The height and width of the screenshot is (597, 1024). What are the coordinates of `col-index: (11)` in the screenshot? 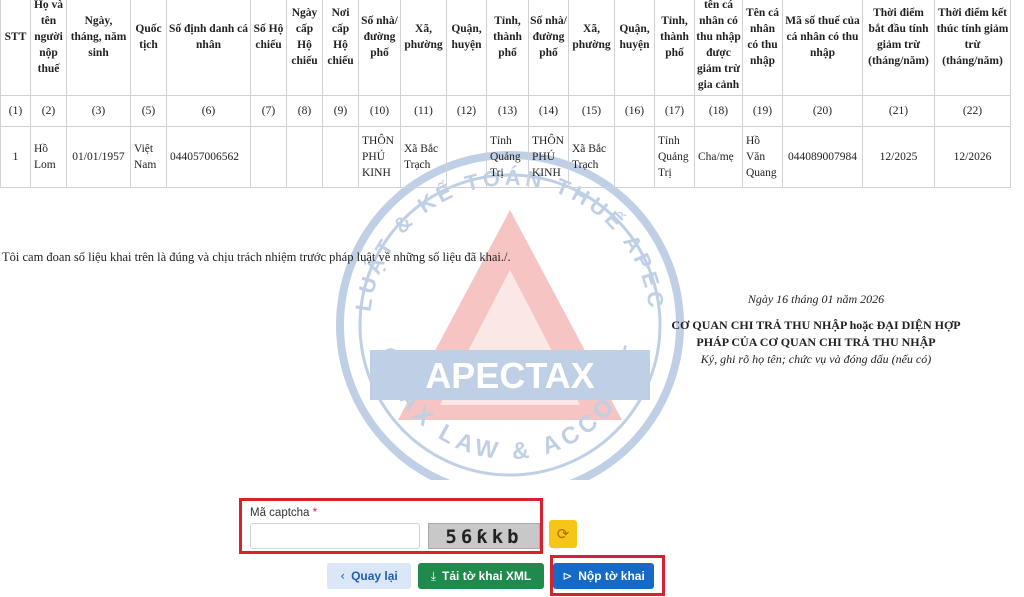 It's located at (423, 111).